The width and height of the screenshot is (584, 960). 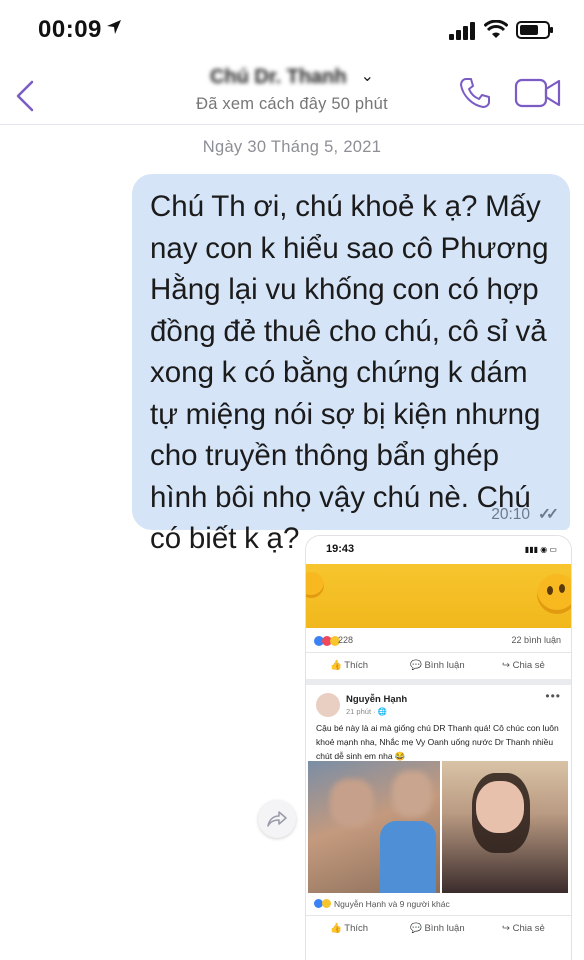 I want to click on post-time: 21 phút · 🌐, so click(x=367, y=711).